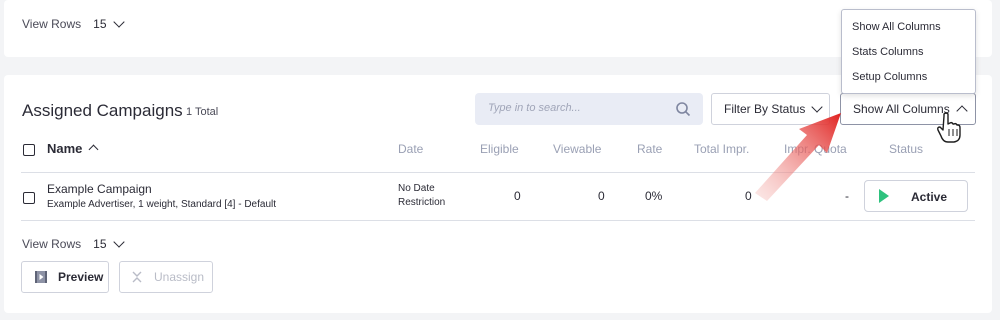  Describe the element at coordinates (654, 196) in the screenshot. I see `rate-value: 0%` at that location.